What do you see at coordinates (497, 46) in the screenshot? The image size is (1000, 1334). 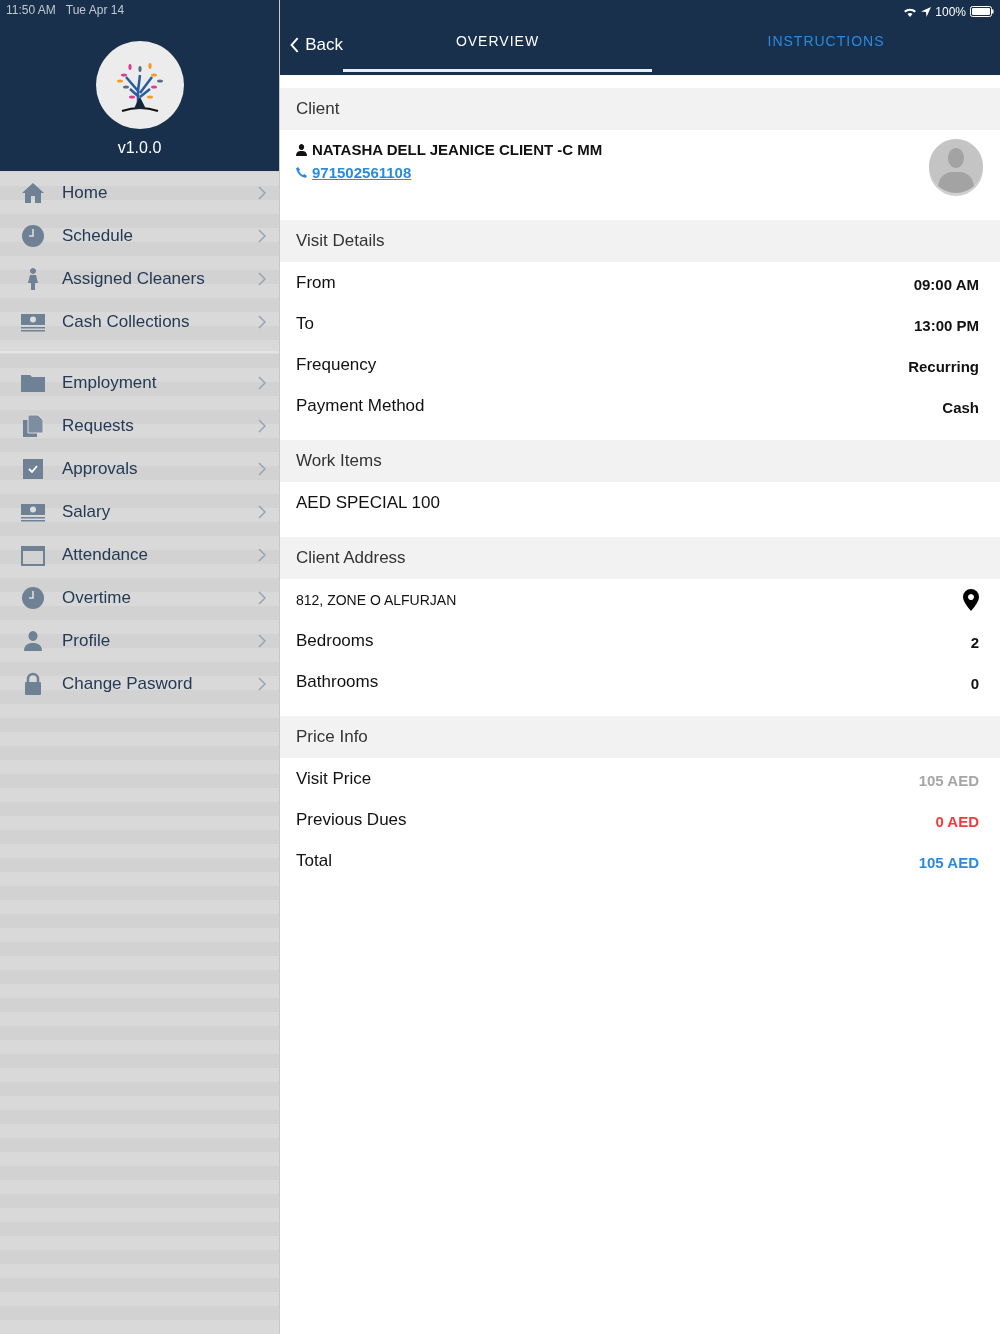 I see `tab: OVERVIEW` at bounding box center [497, 46].